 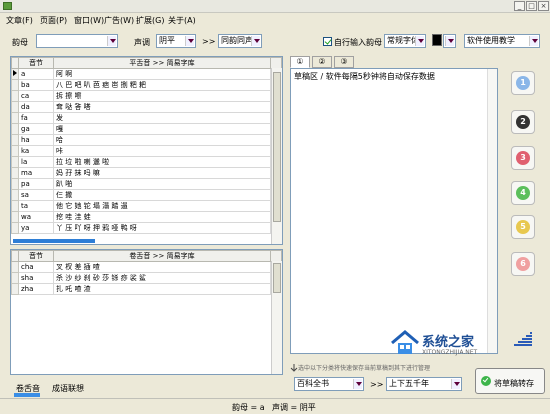 What do you see at coordinates (240, 41) in the screenshot?
I see `tone-mode-select: 同韵同声` at bounding box center [240, 41].